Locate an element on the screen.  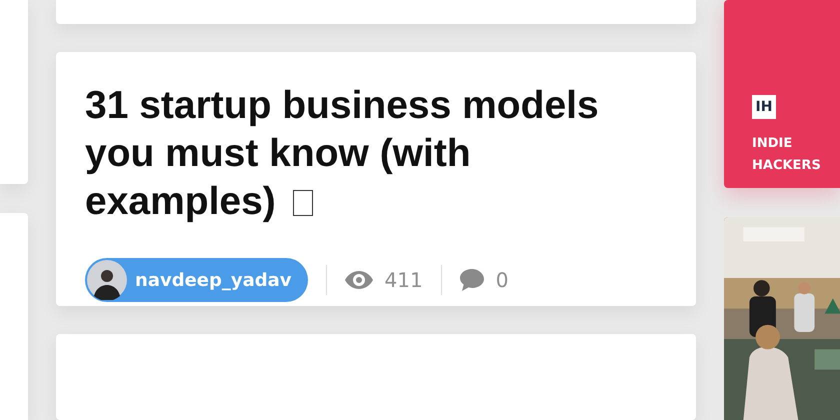
sponsor-logo: IH is located at coordinates (764, 107).